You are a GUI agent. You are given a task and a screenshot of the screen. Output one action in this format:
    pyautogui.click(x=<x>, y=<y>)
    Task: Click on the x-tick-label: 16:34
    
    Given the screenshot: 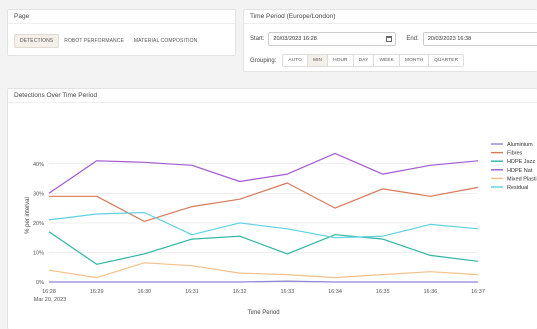 What is the action you would take?
    pyautogui.click(x=335, y=292)
    